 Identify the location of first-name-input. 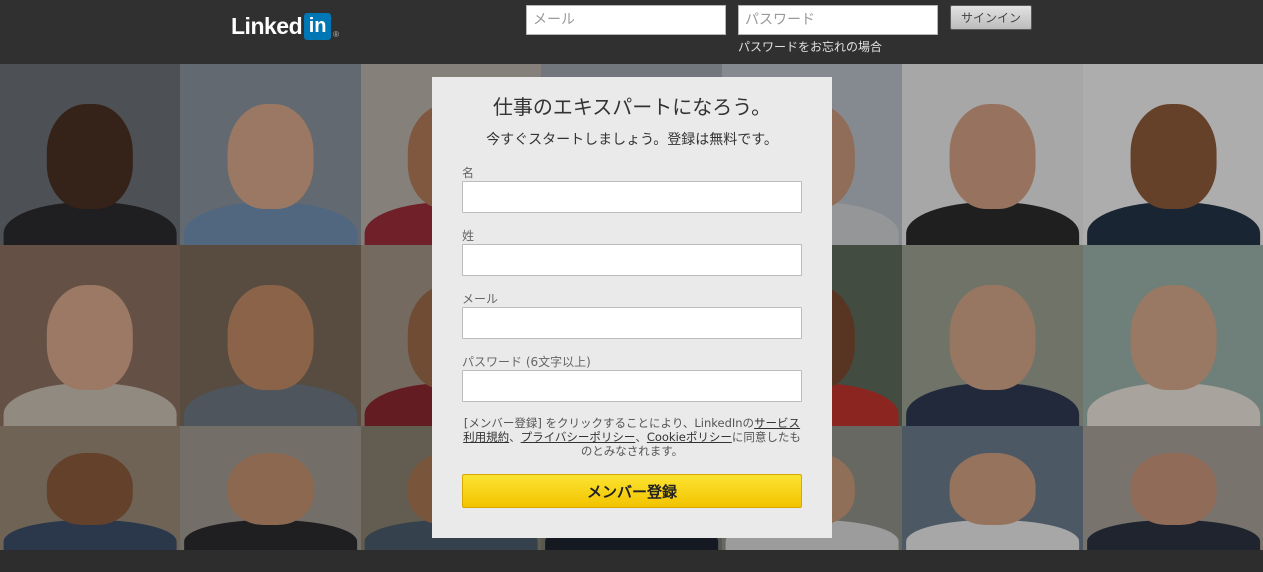
(632, 197).